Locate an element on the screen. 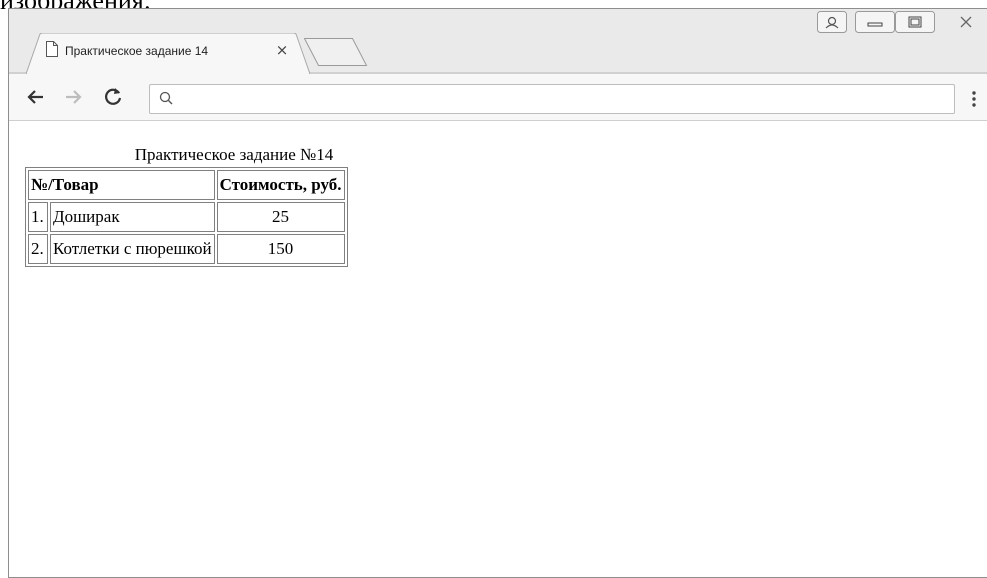 The width and height of the screenshot is (987, 578). header-price: Стоимость, руб. is located at coordinates (280, 185).